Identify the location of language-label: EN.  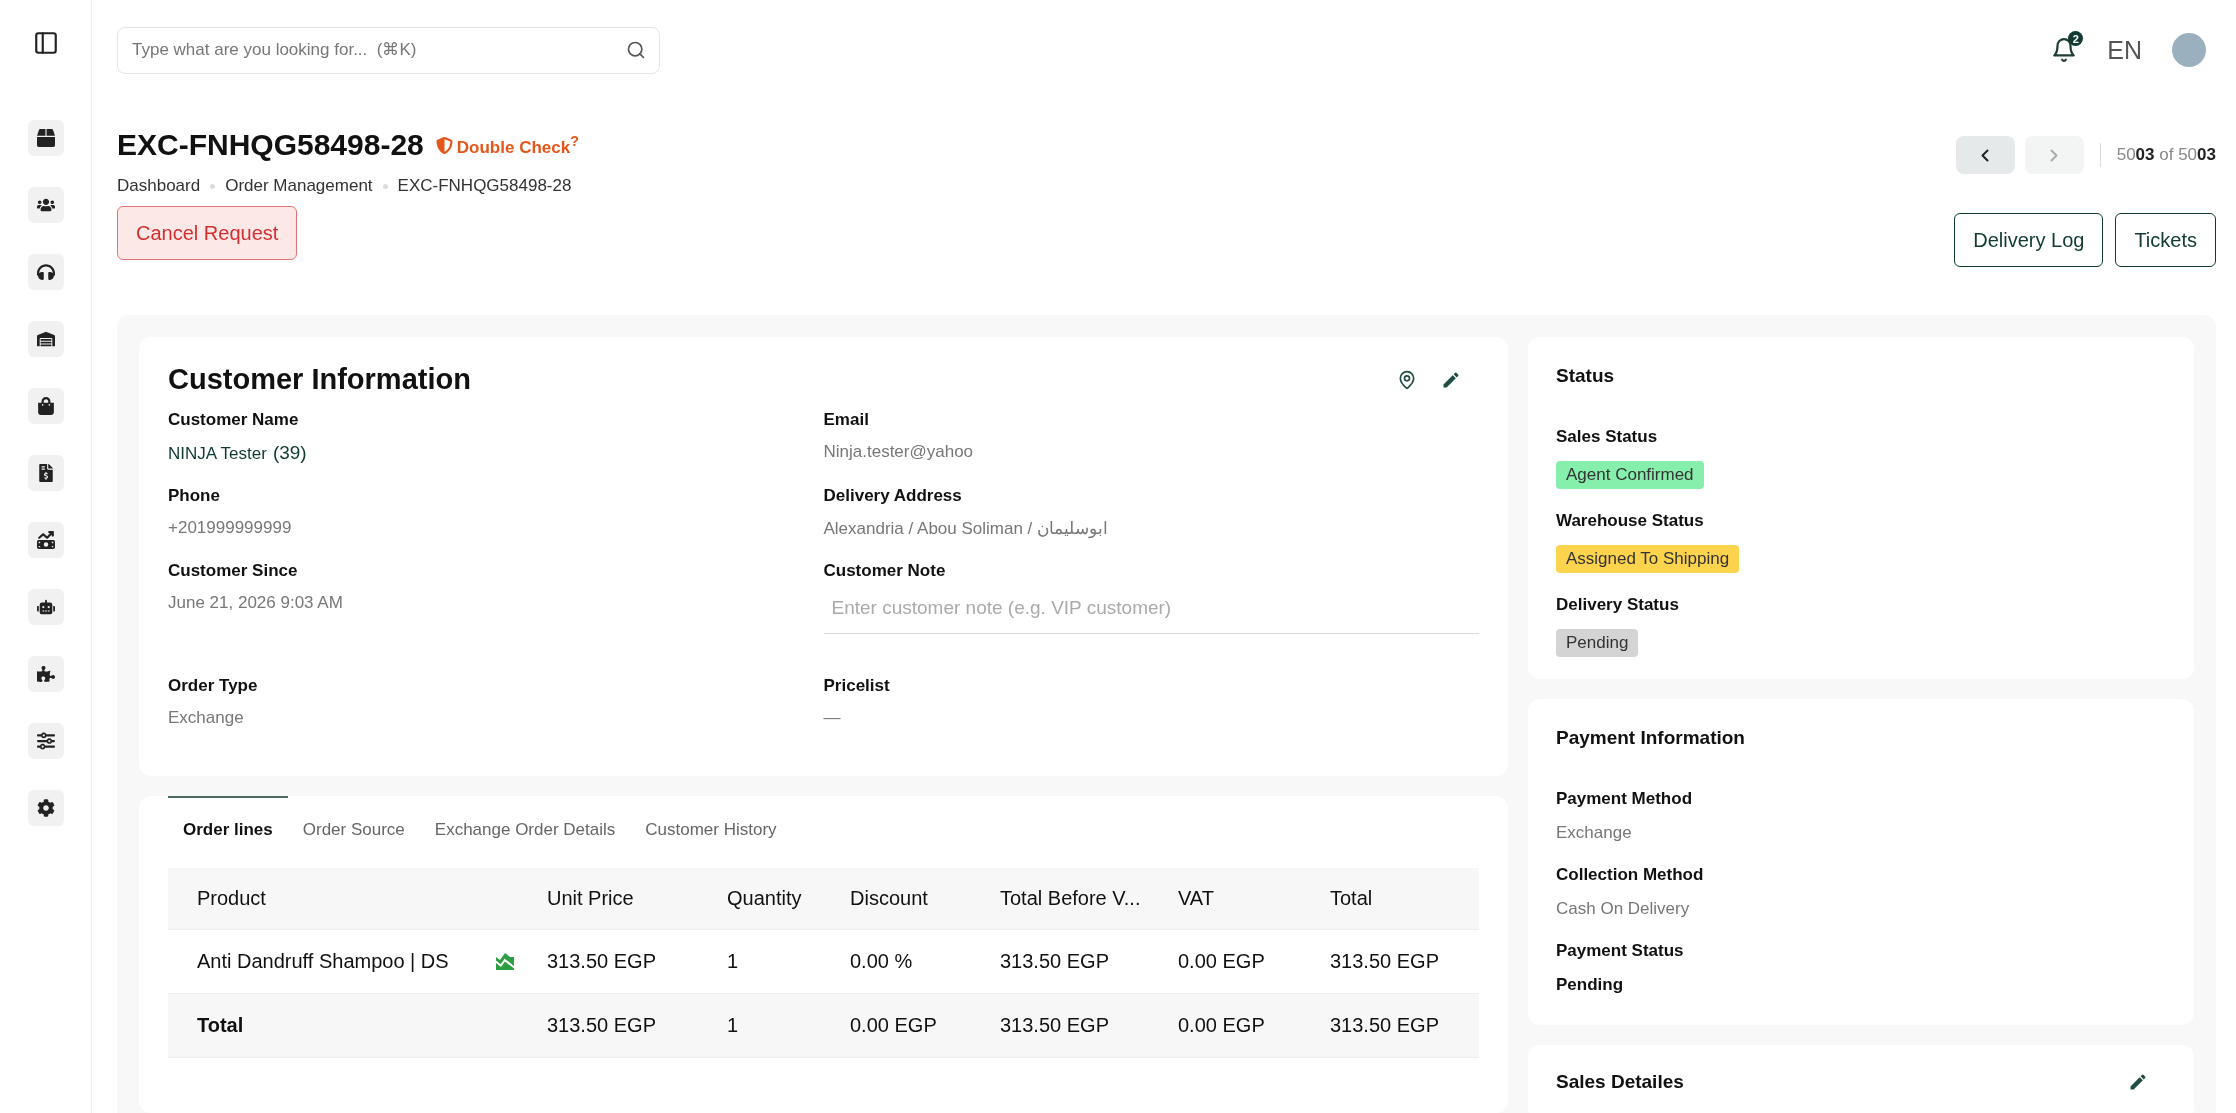
(2124, 50).